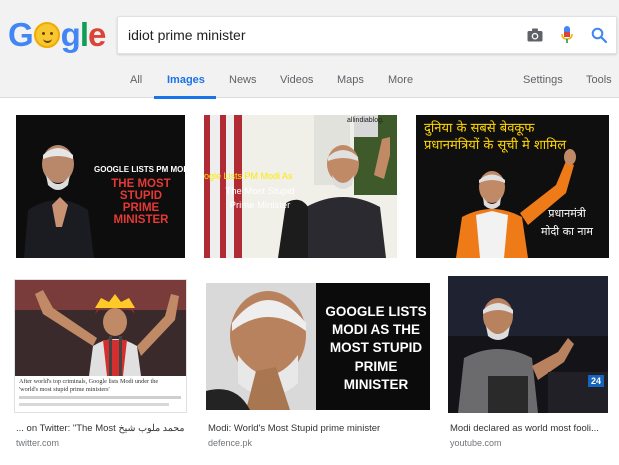 The image size is (619, 465). Describe the element at coordinates (186, 80) in the screenshot. I see `tab-images: Images` at that location.